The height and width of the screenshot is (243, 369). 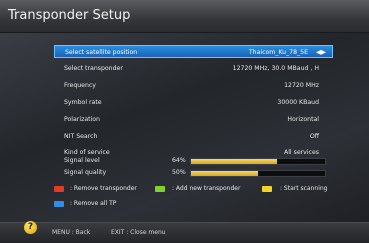 I want to click on green-key-icon, so click(x=160, y=189).